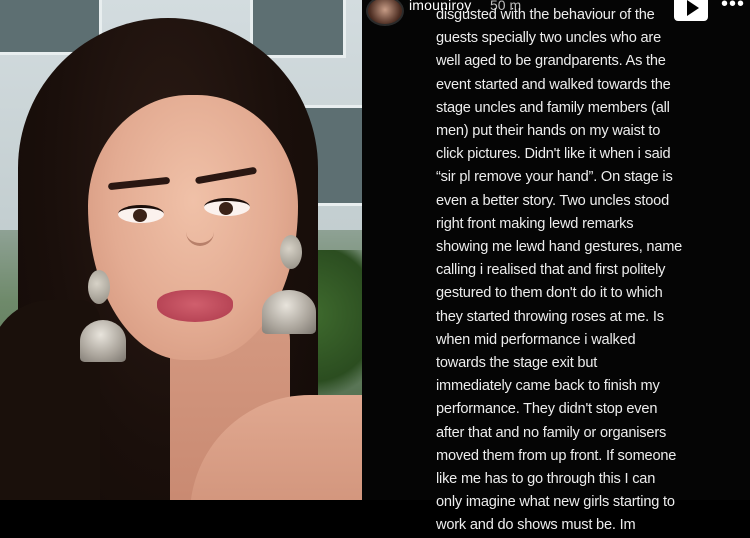  Describe the element at coordinates (99, 287) in the screenshot. I see `left-earring-stud` at that location.